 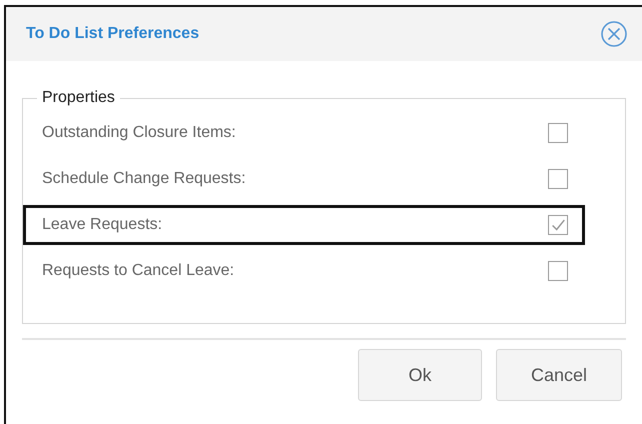 I want to click on cancel-button: Cancel, so click(x=559, y=375).